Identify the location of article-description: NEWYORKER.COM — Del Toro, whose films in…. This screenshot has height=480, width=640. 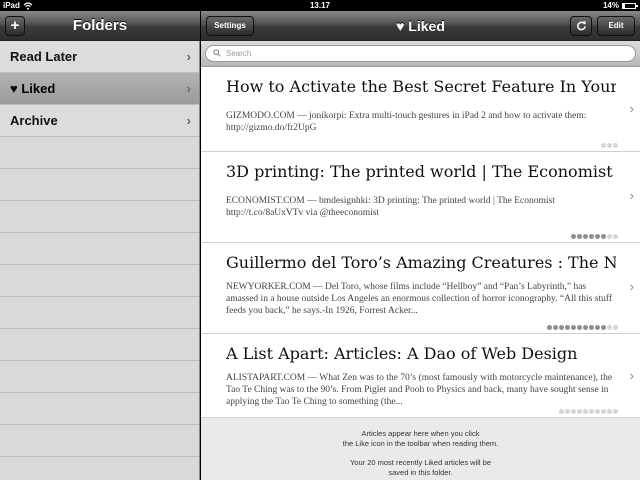
(421, 299).